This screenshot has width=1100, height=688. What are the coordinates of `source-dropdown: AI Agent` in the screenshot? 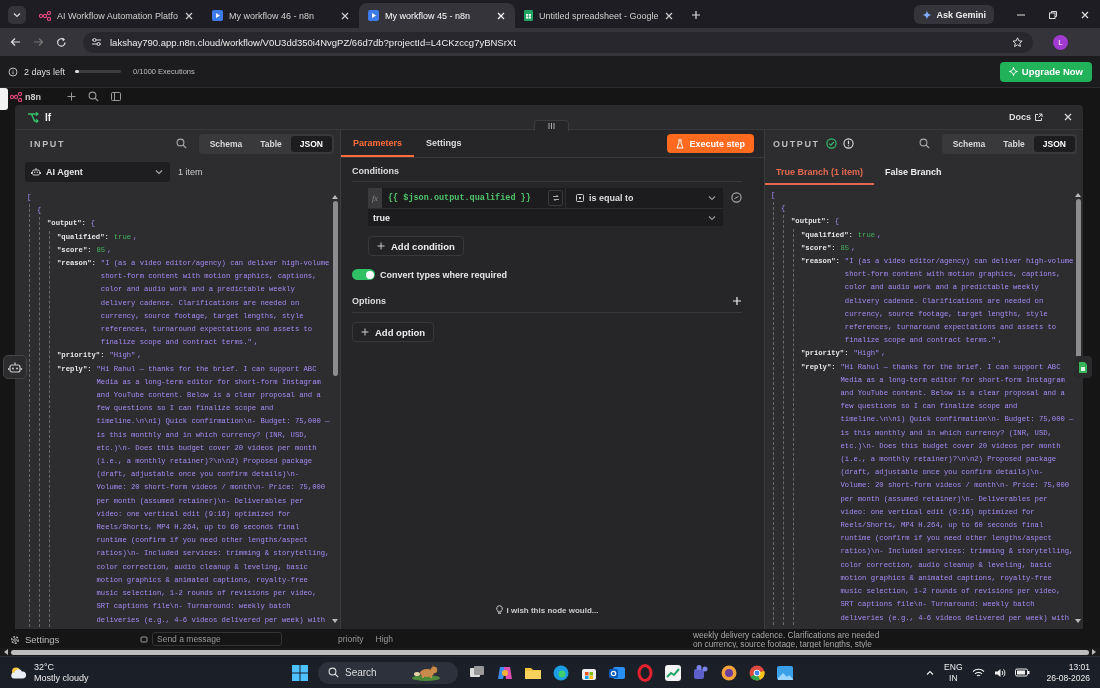 It's located at (97, 172).